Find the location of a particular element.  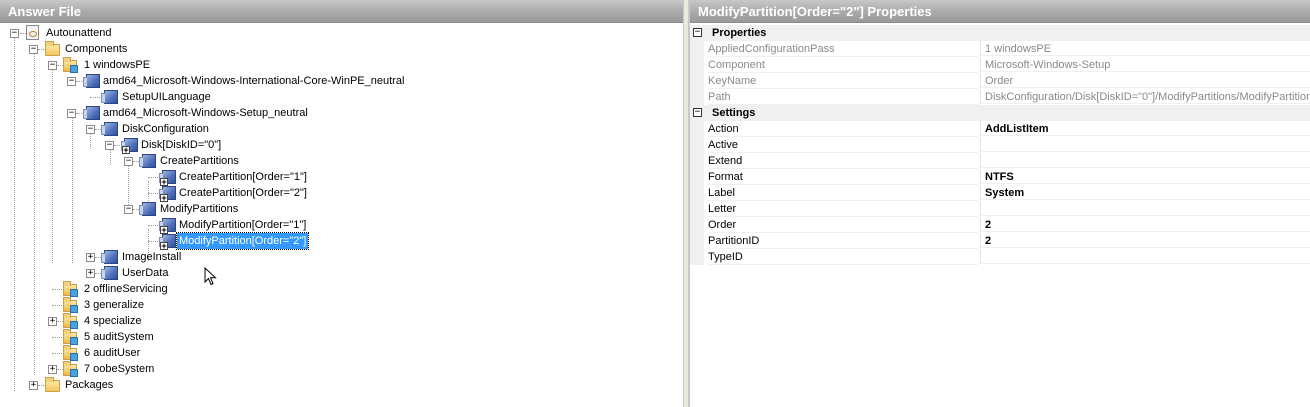

tree-node-setupuilanguage: SetupUILanguage is located at coordinates (340, 97).